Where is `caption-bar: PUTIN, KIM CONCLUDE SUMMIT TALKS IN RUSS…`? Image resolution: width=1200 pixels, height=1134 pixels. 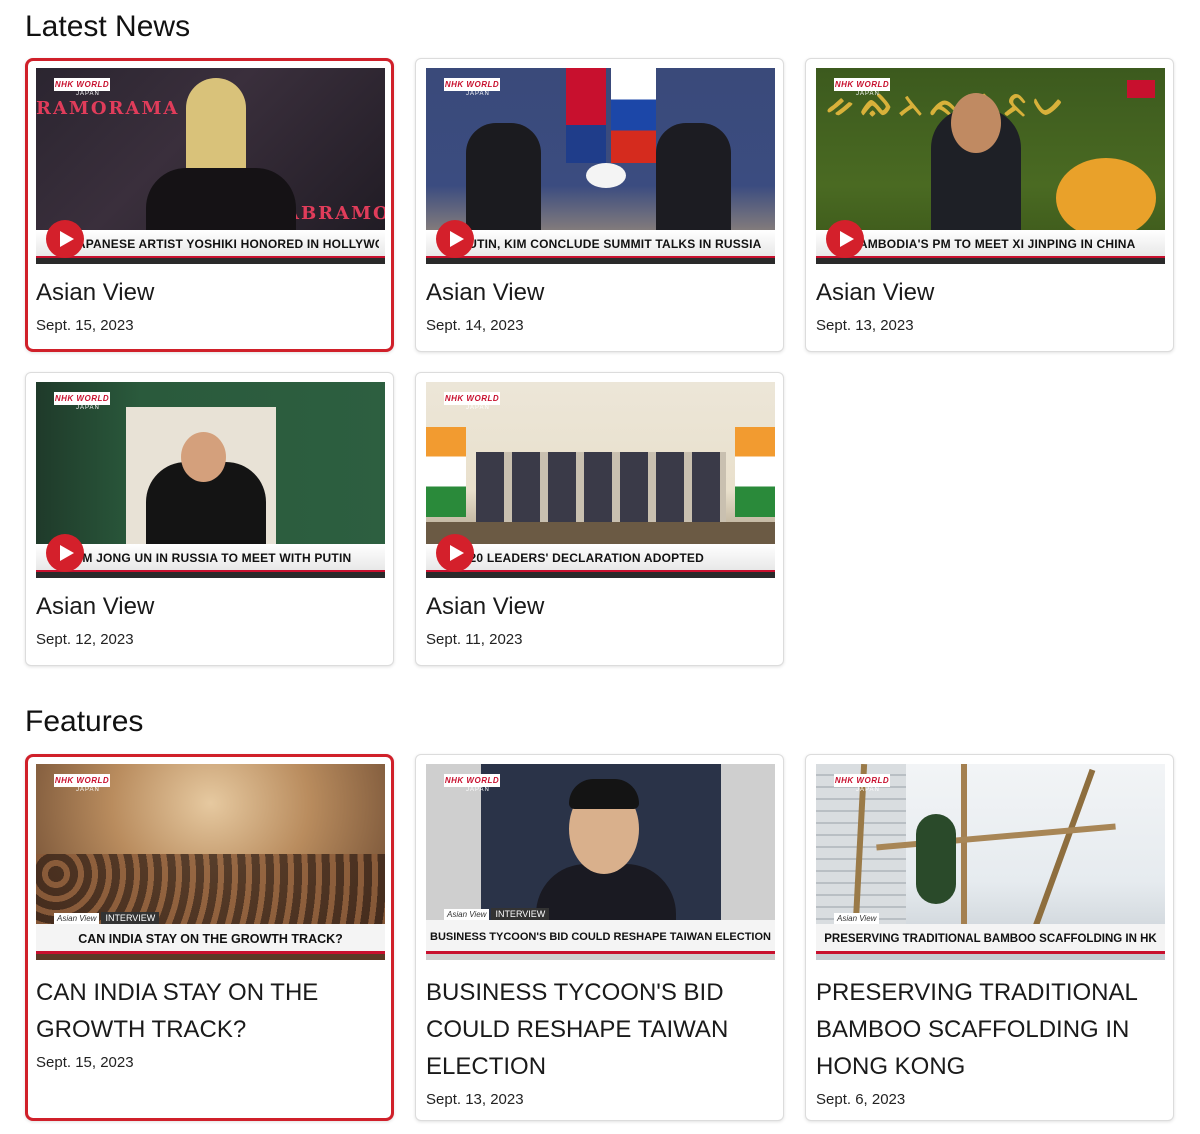 caption-bar: PUTIN, KIM CONCLUDE SUMMIT TALKS IN RUSS… is located at coordinates (600, 244).